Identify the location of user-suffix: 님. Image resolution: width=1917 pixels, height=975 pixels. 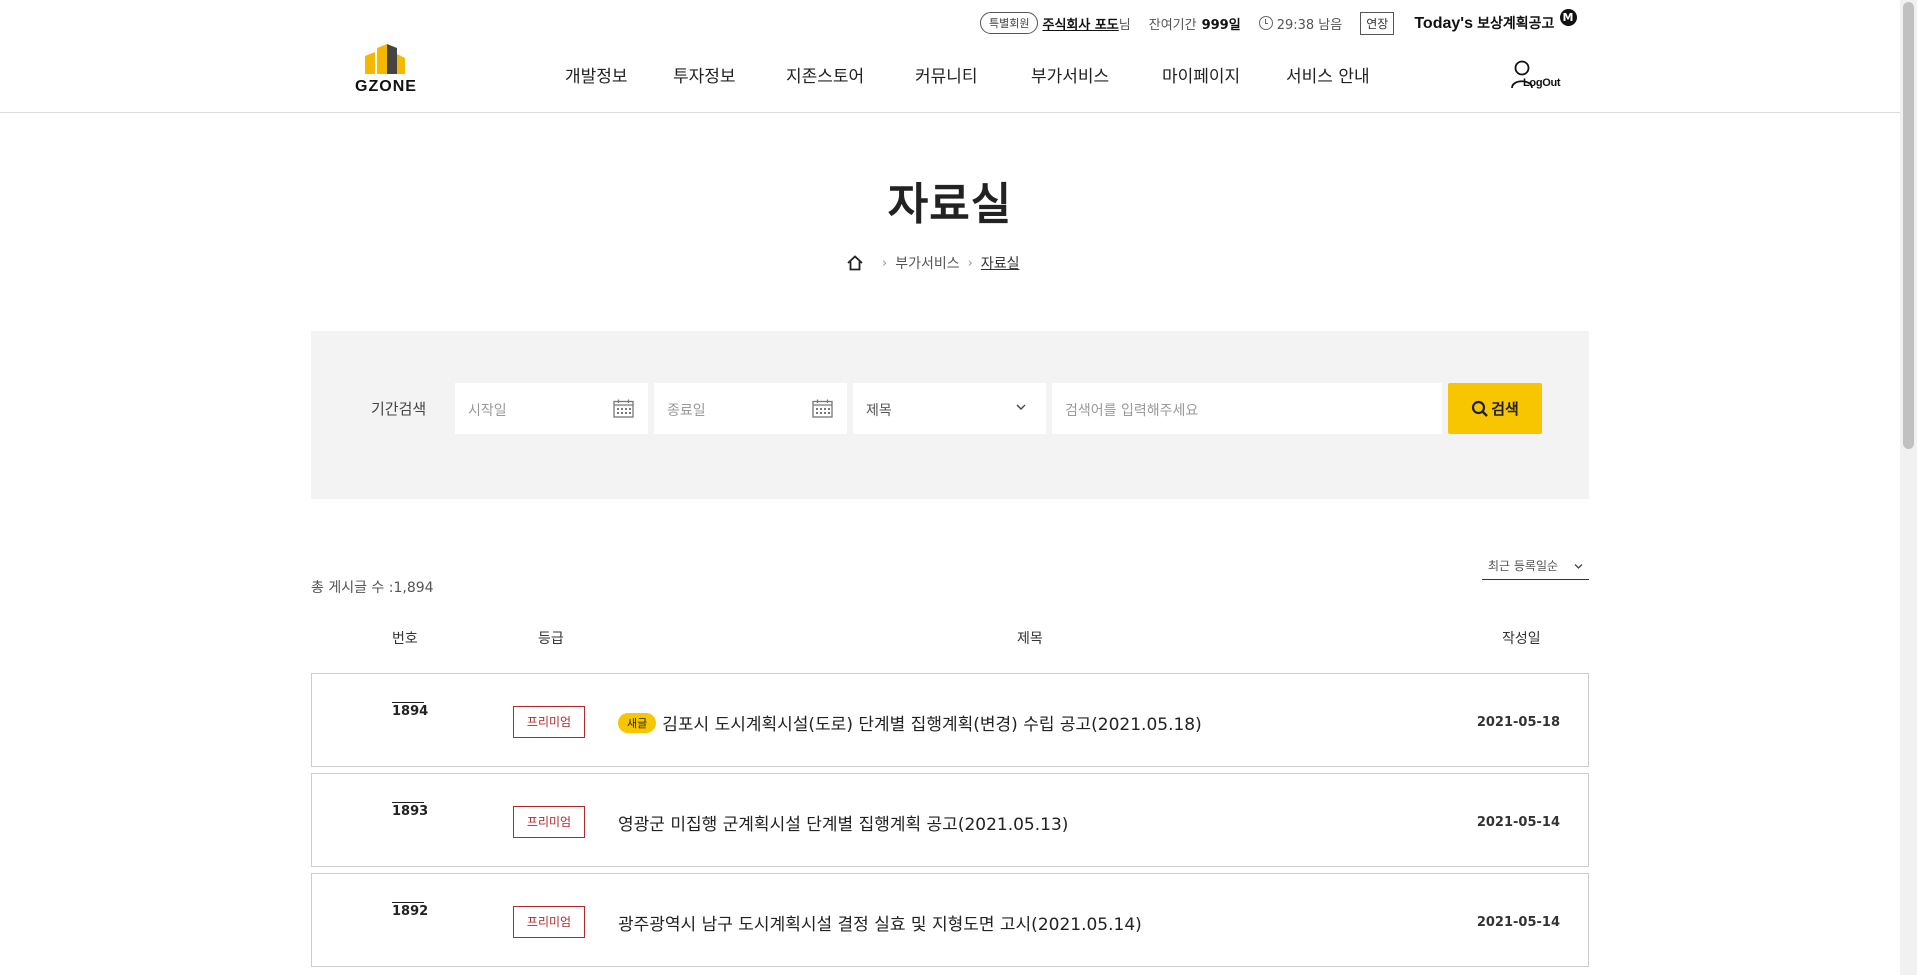
(1124, 25).